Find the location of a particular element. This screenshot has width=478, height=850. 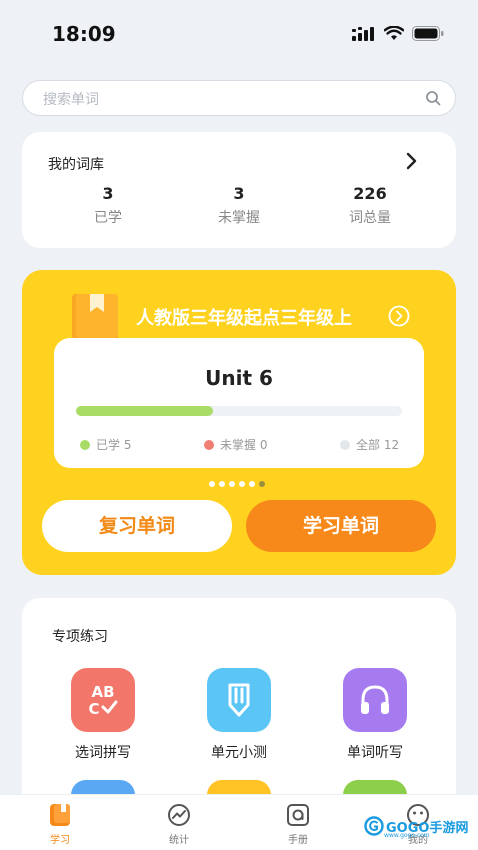

word-library-card: 我的词库 3 已学 3 未掌握 226 词总量 is located at coordinates (239, 190).